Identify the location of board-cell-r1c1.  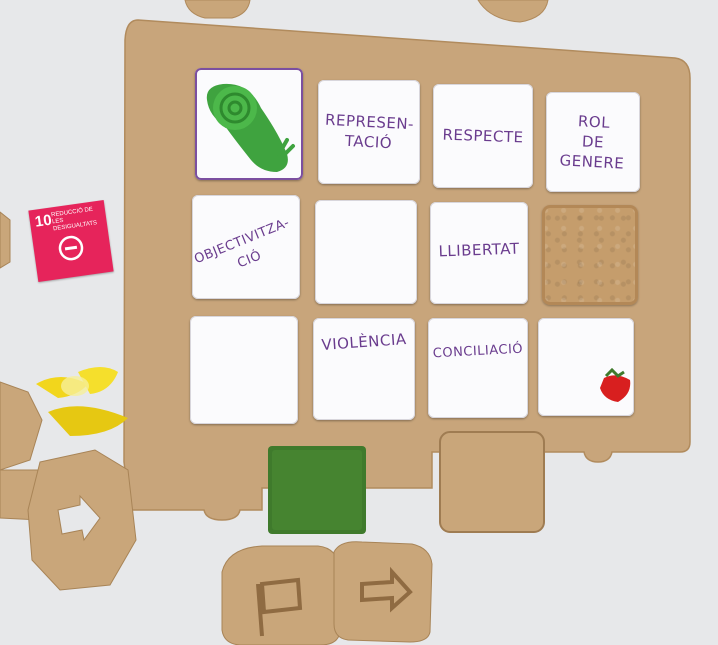
(249, 124).